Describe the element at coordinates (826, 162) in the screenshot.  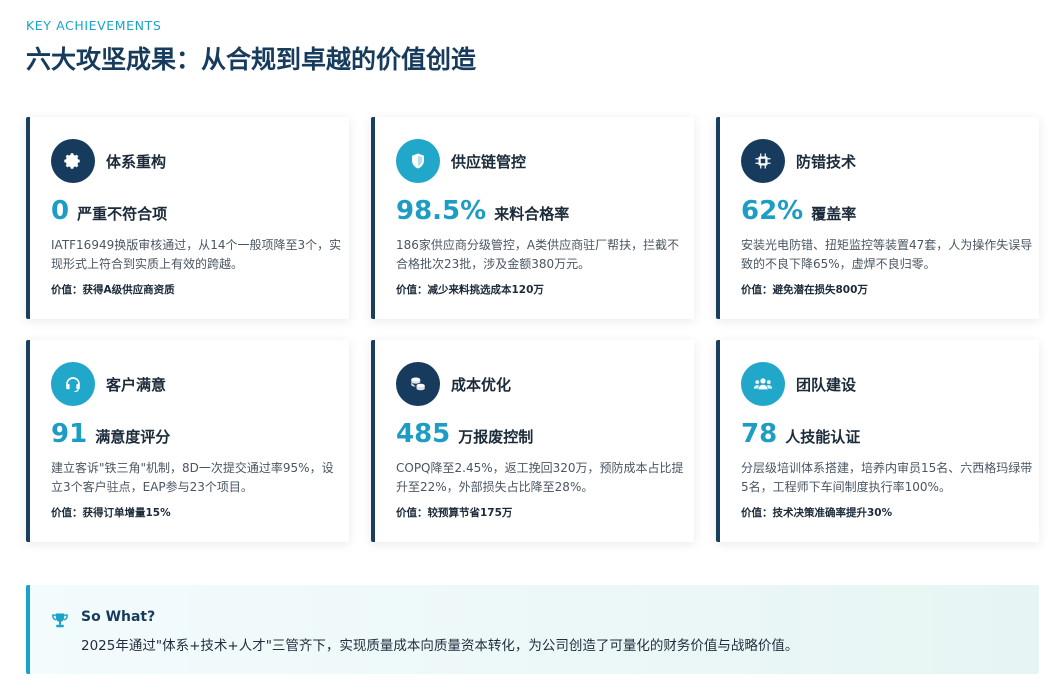
I see `card-title: 防错技术` at that location.